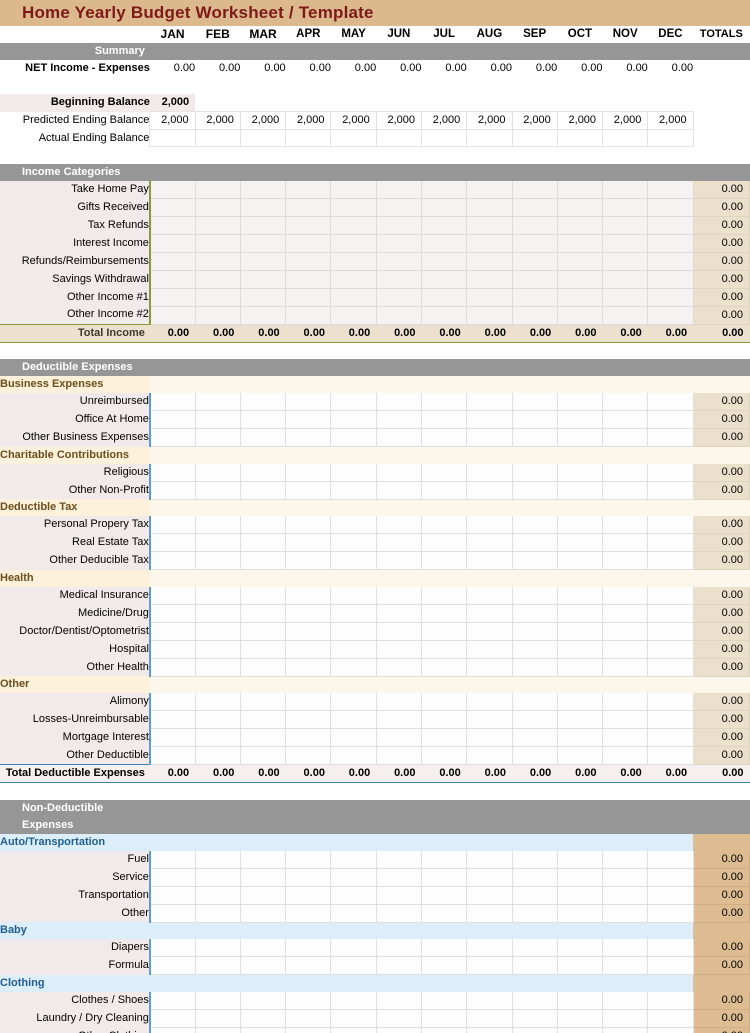 This screenshot has height=1033, width=750. Describe the element at coordinates (263, 68) in the screenshot. I see `cell-net-2: 0.00` at that location.